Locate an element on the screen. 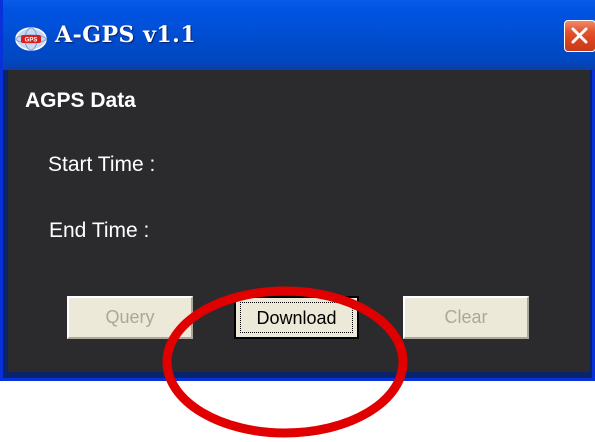 This screenshot has width=595, height=442. start-time-label: Start Time : is located at coordinates (102, 164).